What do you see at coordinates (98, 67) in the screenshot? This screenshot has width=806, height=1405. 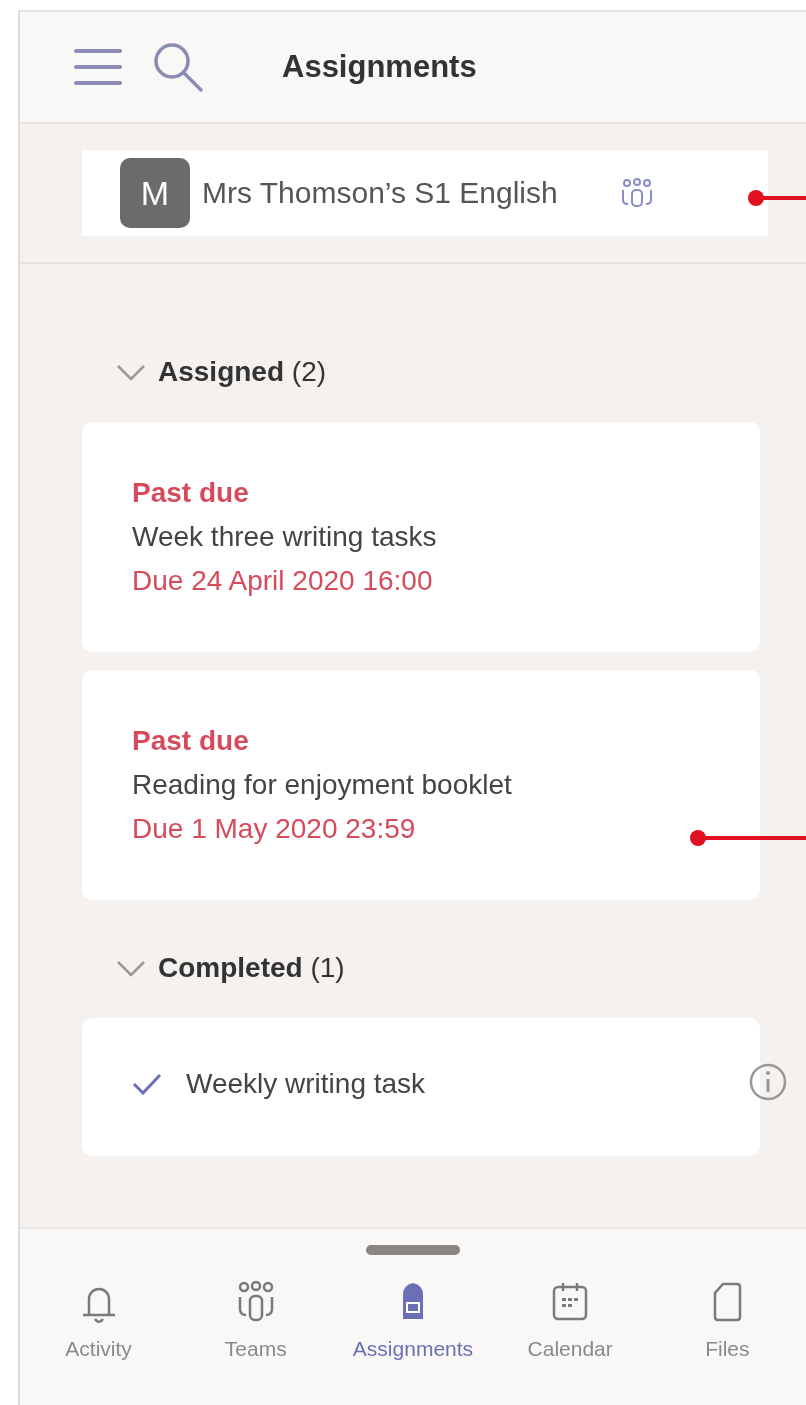 I see `menu-icon` at bounding box center [98, 67].